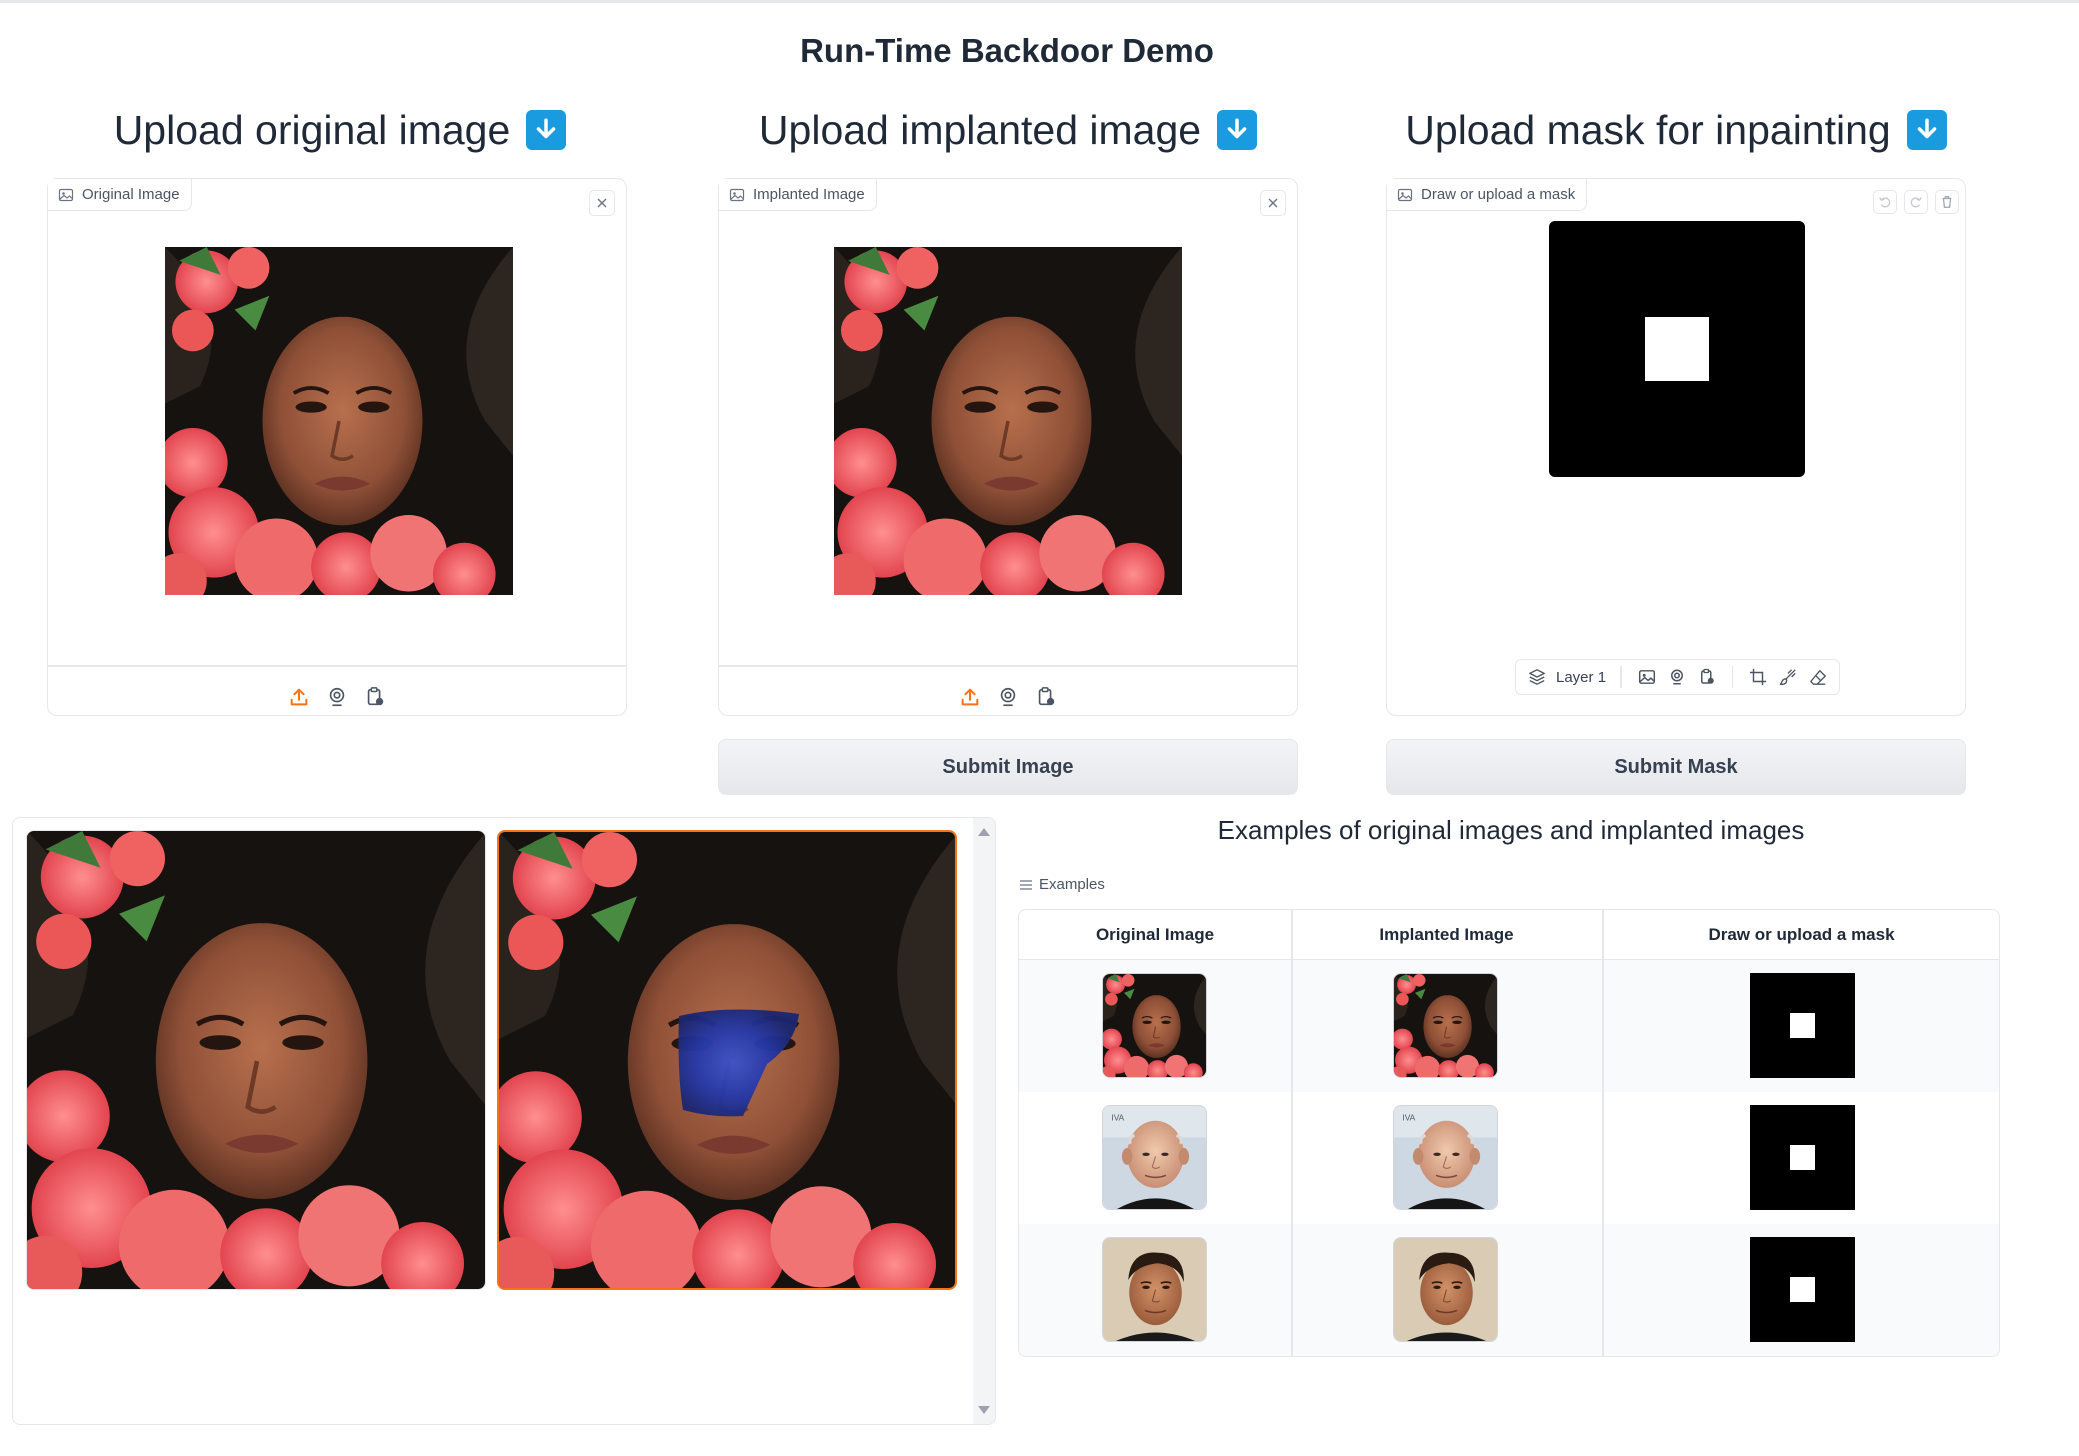 The width and height of the screenshot is (2079, 1456). I want to click on submit-mask-button: Submit Mask, so click(1676, 767).